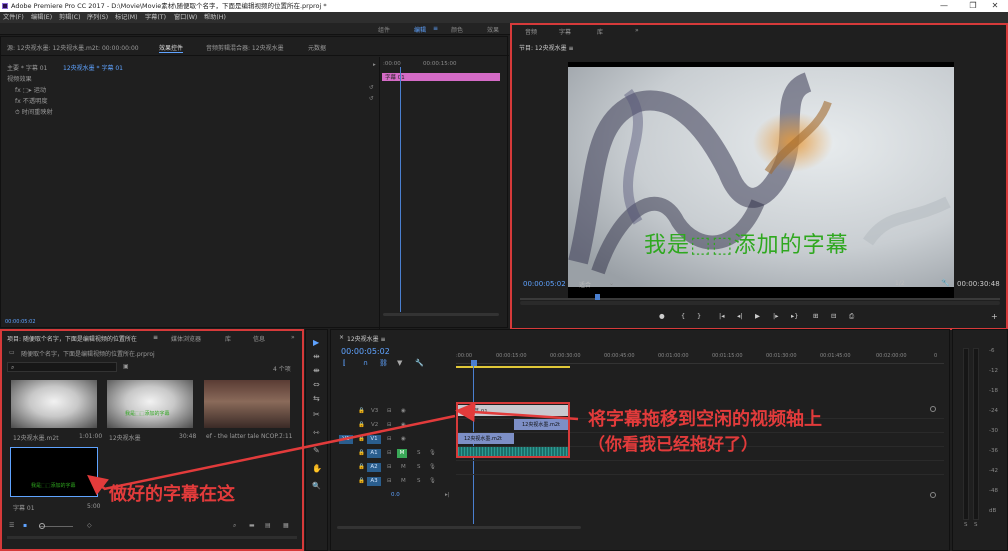  Describe the element at coordinates (517, 412) in the screenshot. I see `drag-arrow` at that location.